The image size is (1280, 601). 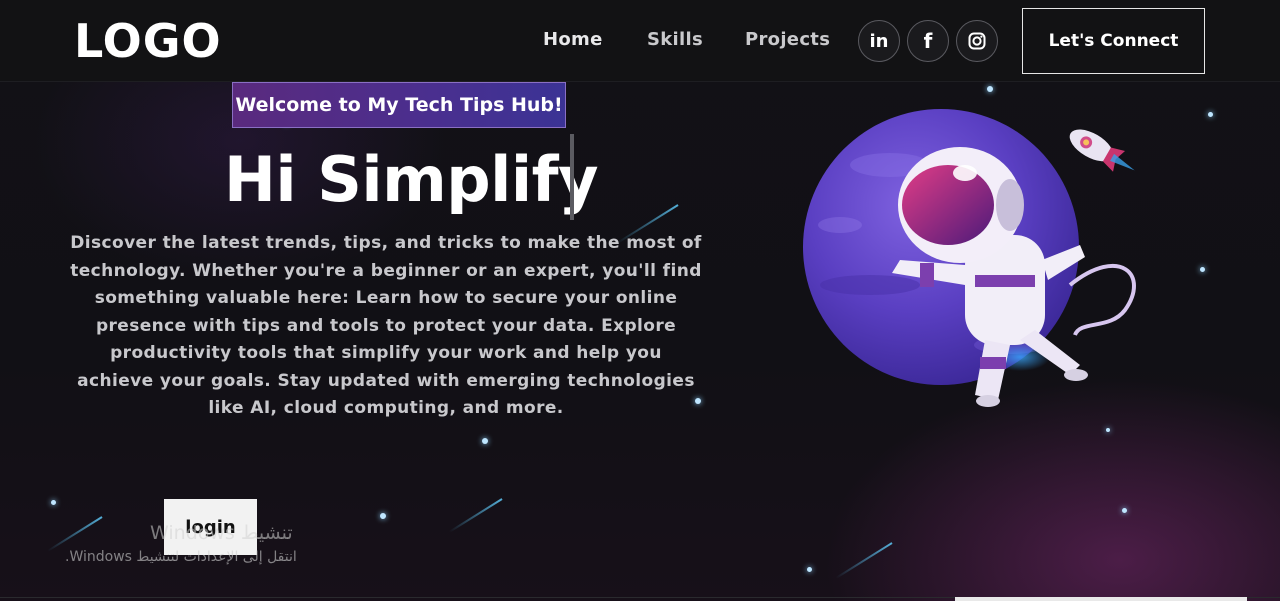 What do you see at coordinates (1101, 599) in the screenshot?
I see `scroll-indicator` at bounding box center [1101, 599].